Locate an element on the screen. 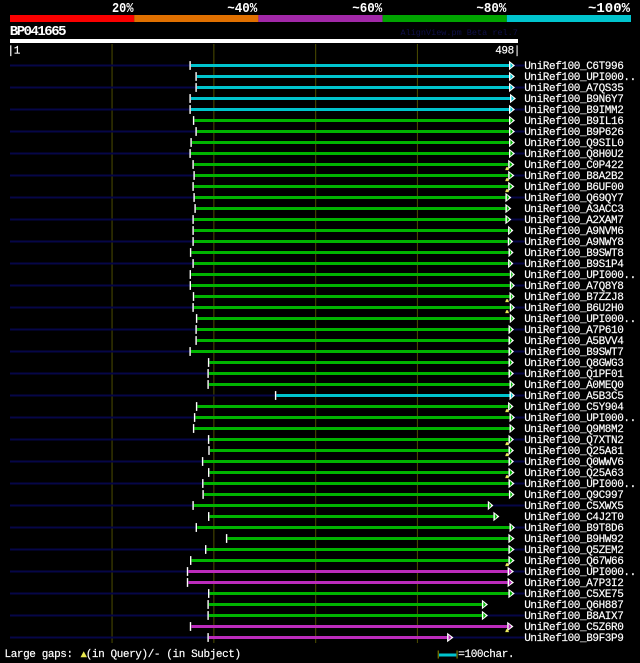 Image resolution: width=640 pixels, height=663 pixels. svg-text: (in Subject) is located at coordinates (203, 655).